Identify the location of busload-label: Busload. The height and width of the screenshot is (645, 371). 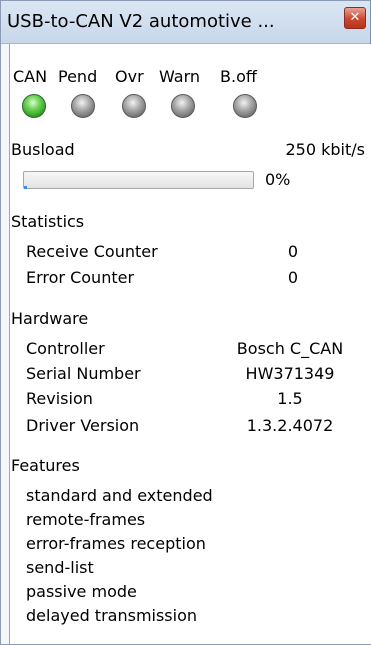
(43, 149).